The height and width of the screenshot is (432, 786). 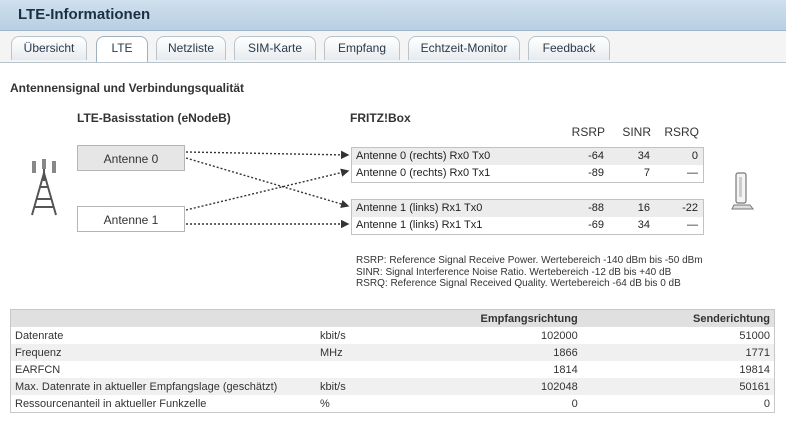 I want to click on link-line-a1-rx0tx1, so click(x=267, y=189).